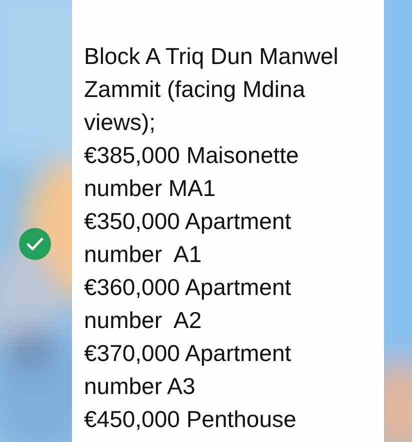 Image resolution: width=412 pixels, height=442 pixels. Describe the element at coordinates (188, 370) in the screenshot. I see `message-text: €370,000 Apartment number A3` at that location.